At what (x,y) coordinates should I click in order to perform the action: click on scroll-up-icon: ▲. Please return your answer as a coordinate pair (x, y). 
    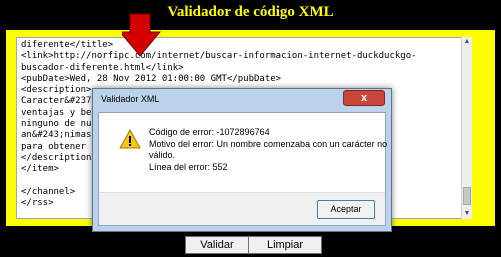
    Looking at the image, I should click on (467, 42).